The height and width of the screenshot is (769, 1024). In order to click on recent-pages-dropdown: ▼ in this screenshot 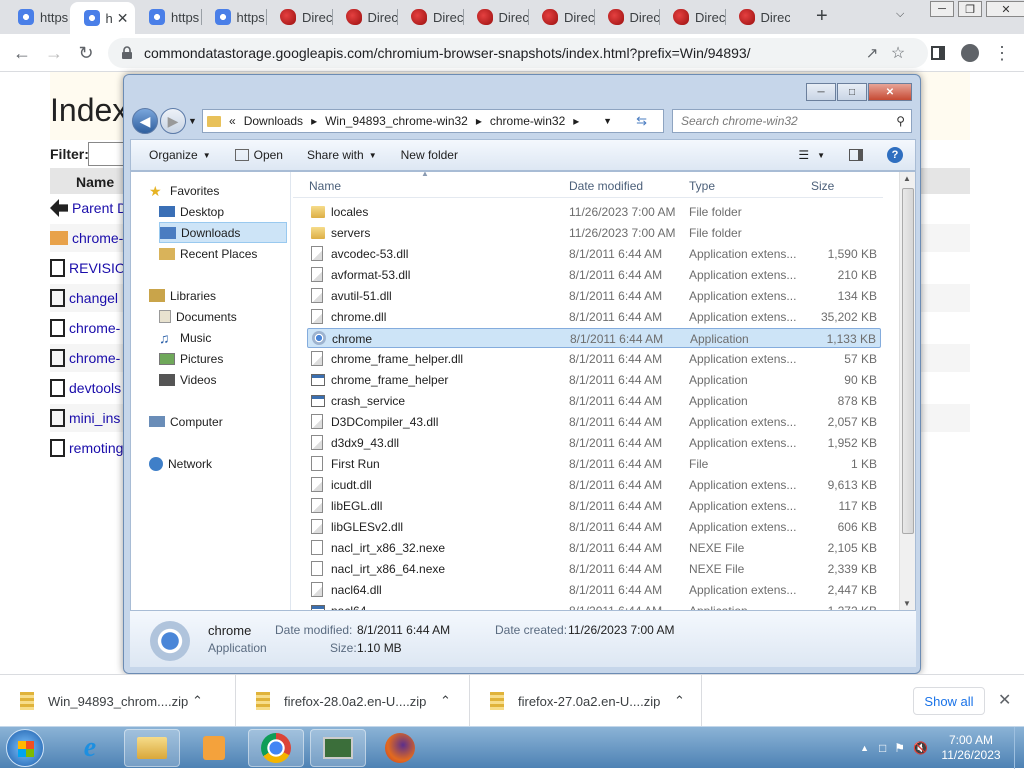, I will do `click(192, 121)`.